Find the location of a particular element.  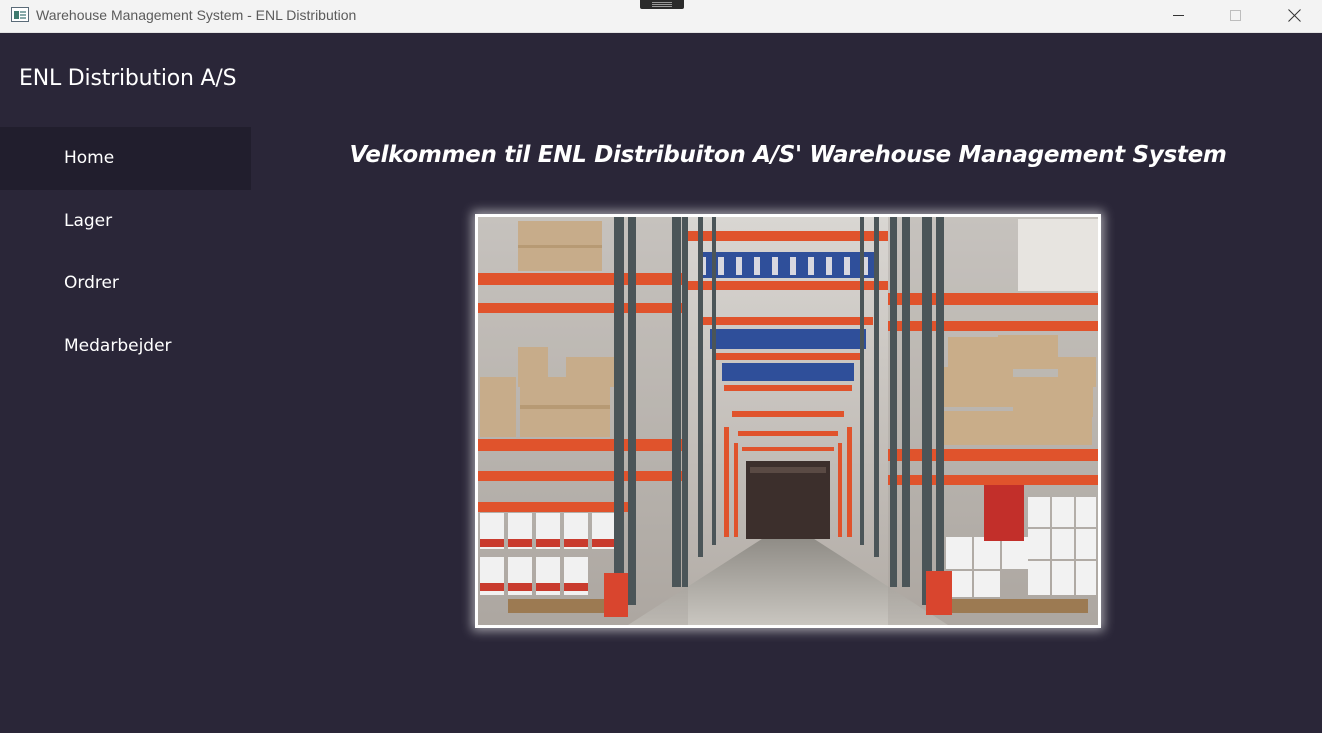

sidebar-nav: Home Lager Ordrer Medarbejder is located at coordinates (125, 252).